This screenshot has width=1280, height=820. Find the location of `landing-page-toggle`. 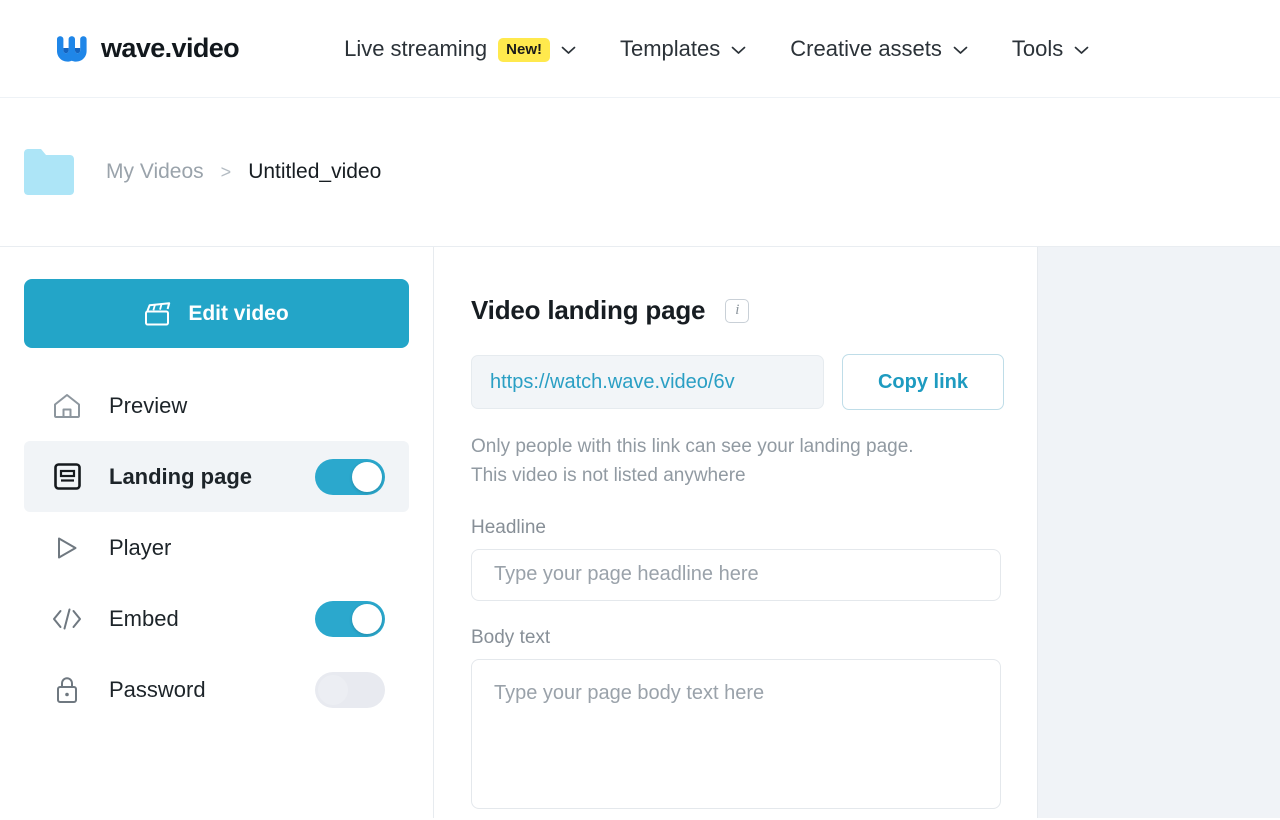

landing-page-toggle is located at coordinates (350, 476).